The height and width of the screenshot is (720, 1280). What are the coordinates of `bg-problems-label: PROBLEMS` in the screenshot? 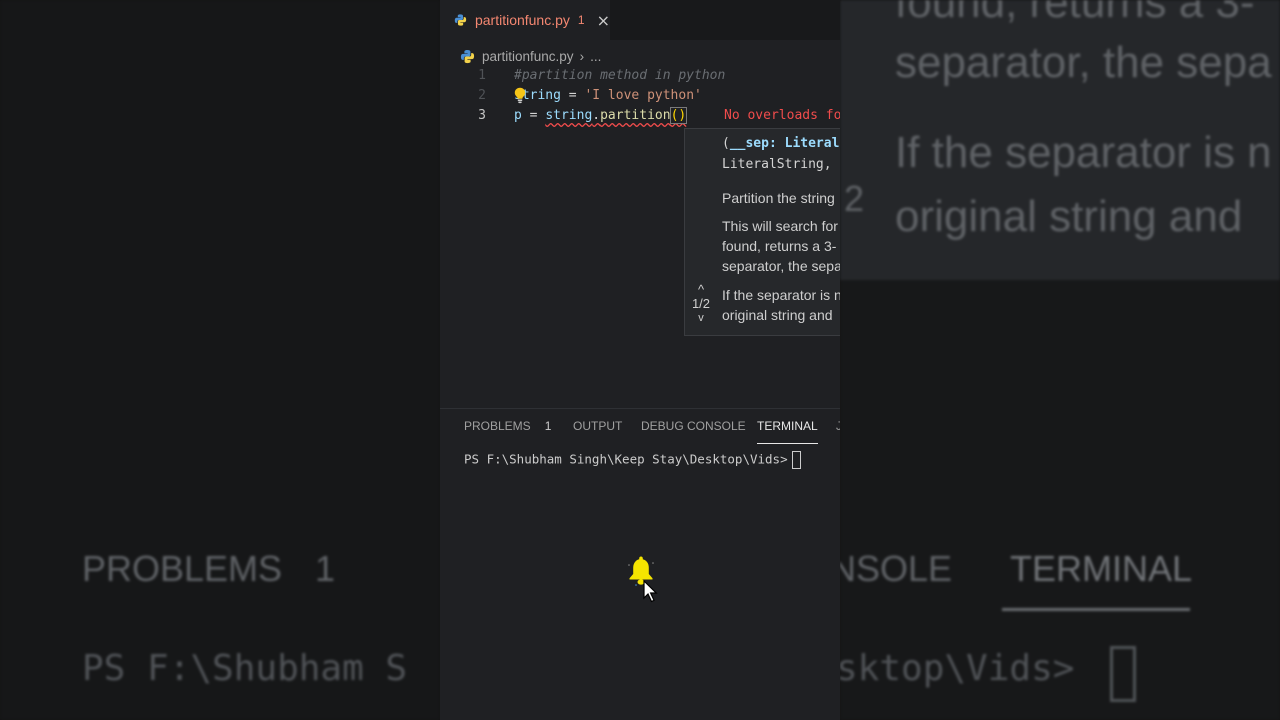 It's located at (182, 568).